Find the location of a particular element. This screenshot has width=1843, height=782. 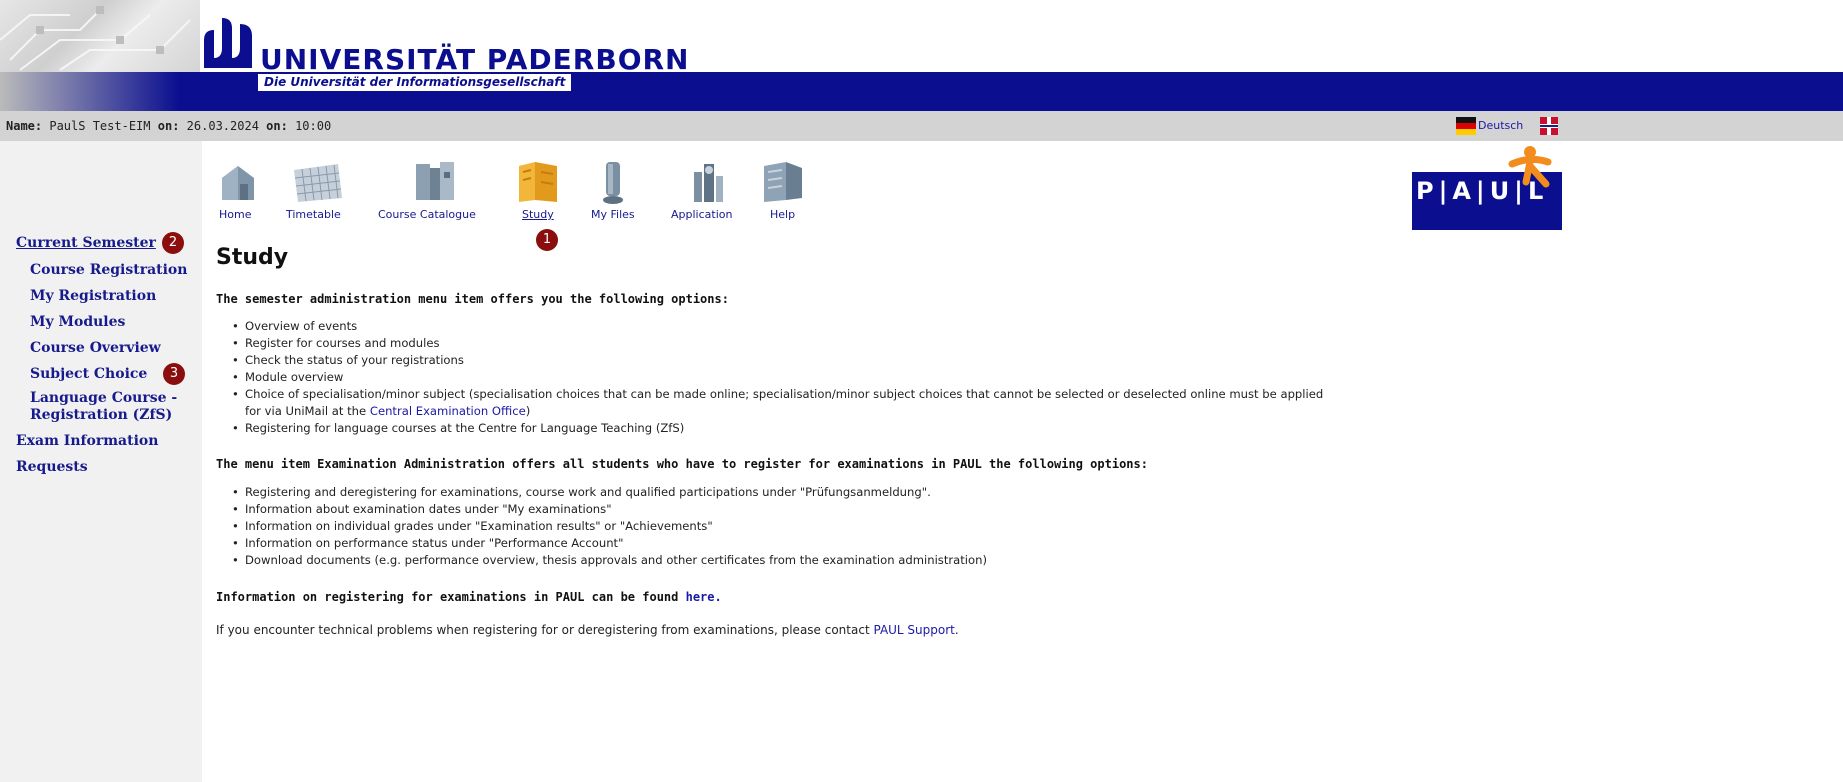

annotation-badge-3: 3 is located at coordinates (174, 374).